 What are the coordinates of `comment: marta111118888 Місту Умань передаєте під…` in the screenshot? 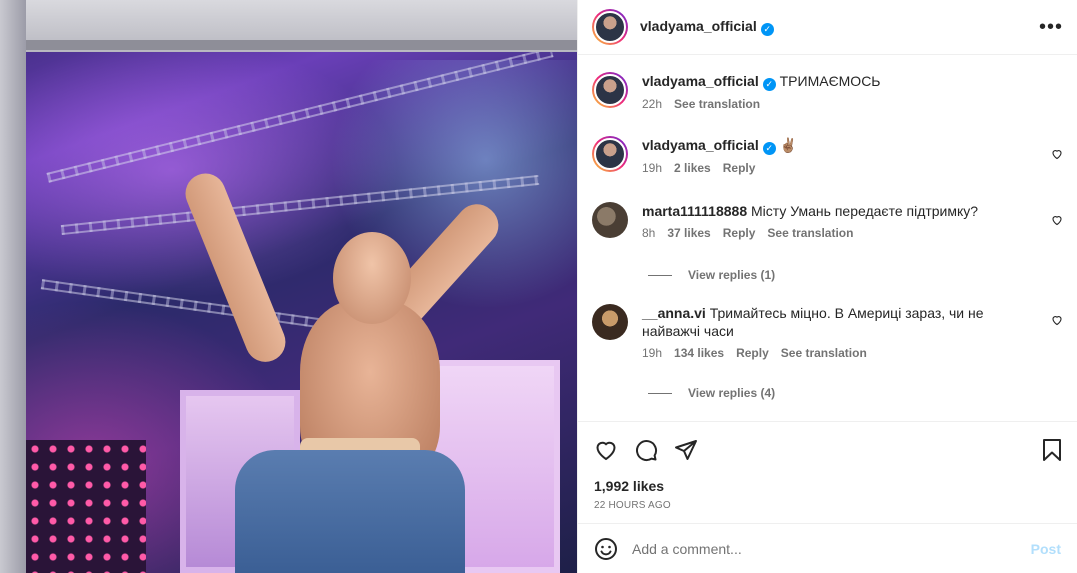 It's located at (827, 221).